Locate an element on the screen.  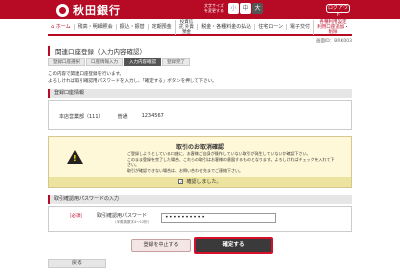
cancel-registration-button: 登録を中止する is located at coordinates (161, 245).